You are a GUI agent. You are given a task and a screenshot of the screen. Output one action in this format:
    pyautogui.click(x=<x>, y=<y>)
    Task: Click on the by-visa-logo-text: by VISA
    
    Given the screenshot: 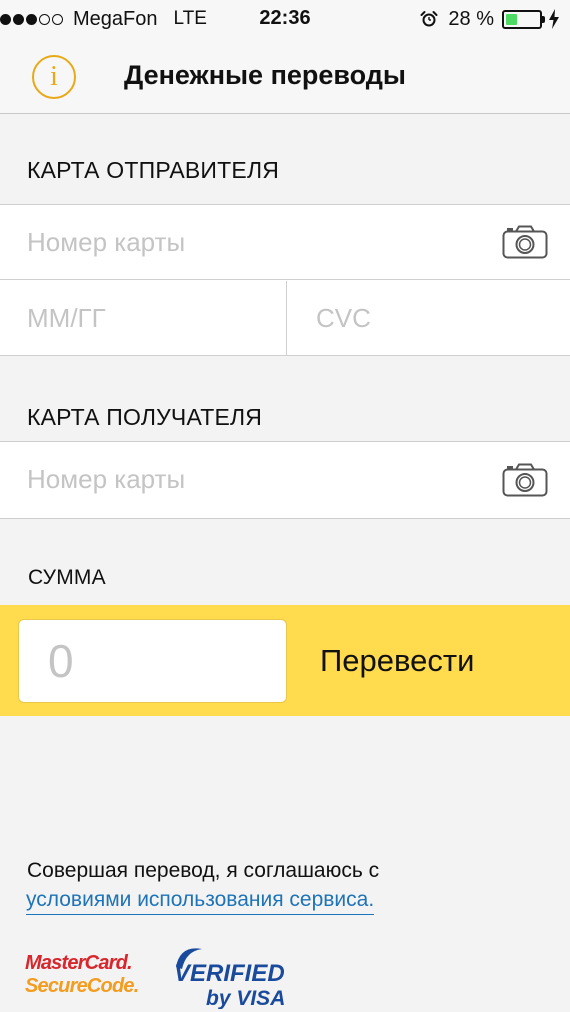 What is the action you would take?
    pyautogui.click(x=245, y=998)
    